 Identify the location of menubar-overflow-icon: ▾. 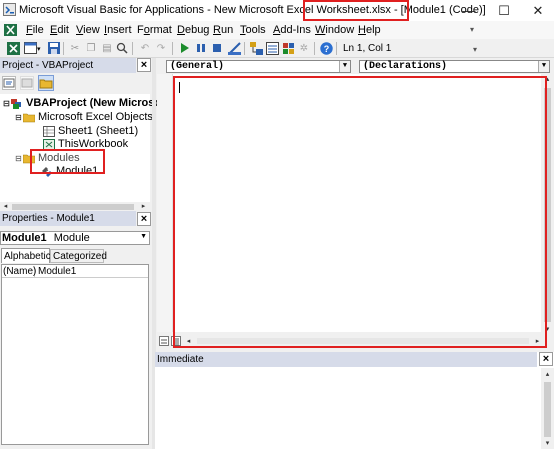
(474, 30).